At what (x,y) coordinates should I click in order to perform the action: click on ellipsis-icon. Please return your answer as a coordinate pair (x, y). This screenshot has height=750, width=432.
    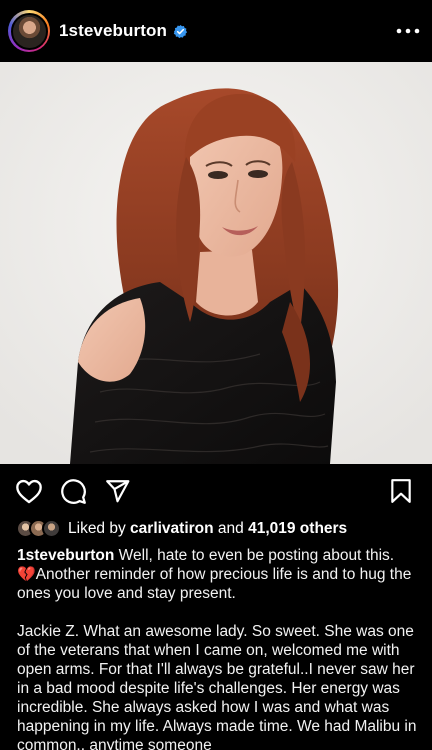
    Looking at the image, I should click on (408, 31).